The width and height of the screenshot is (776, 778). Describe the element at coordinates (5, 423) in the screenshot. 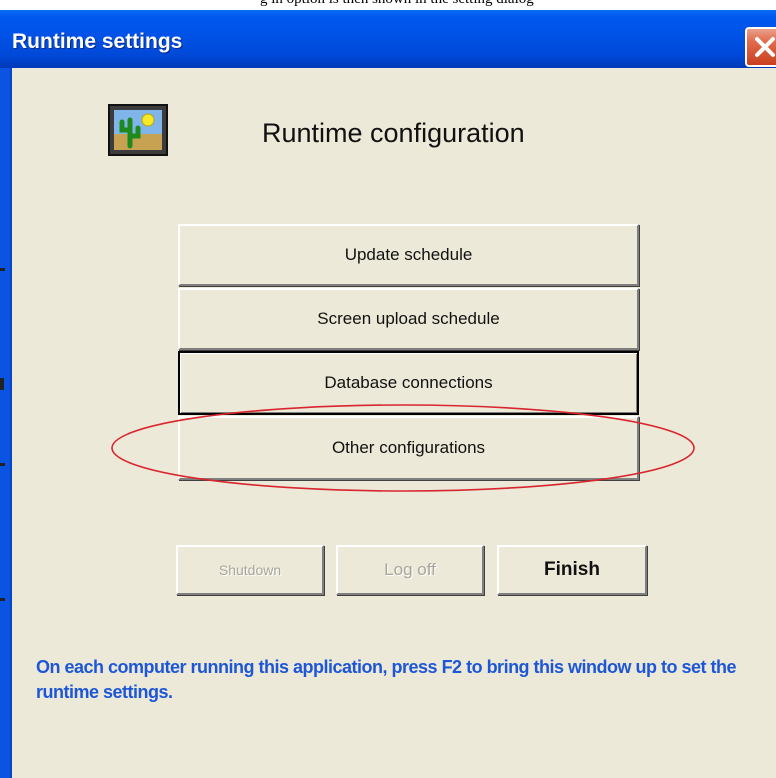

I see `window-left-border` at that location.